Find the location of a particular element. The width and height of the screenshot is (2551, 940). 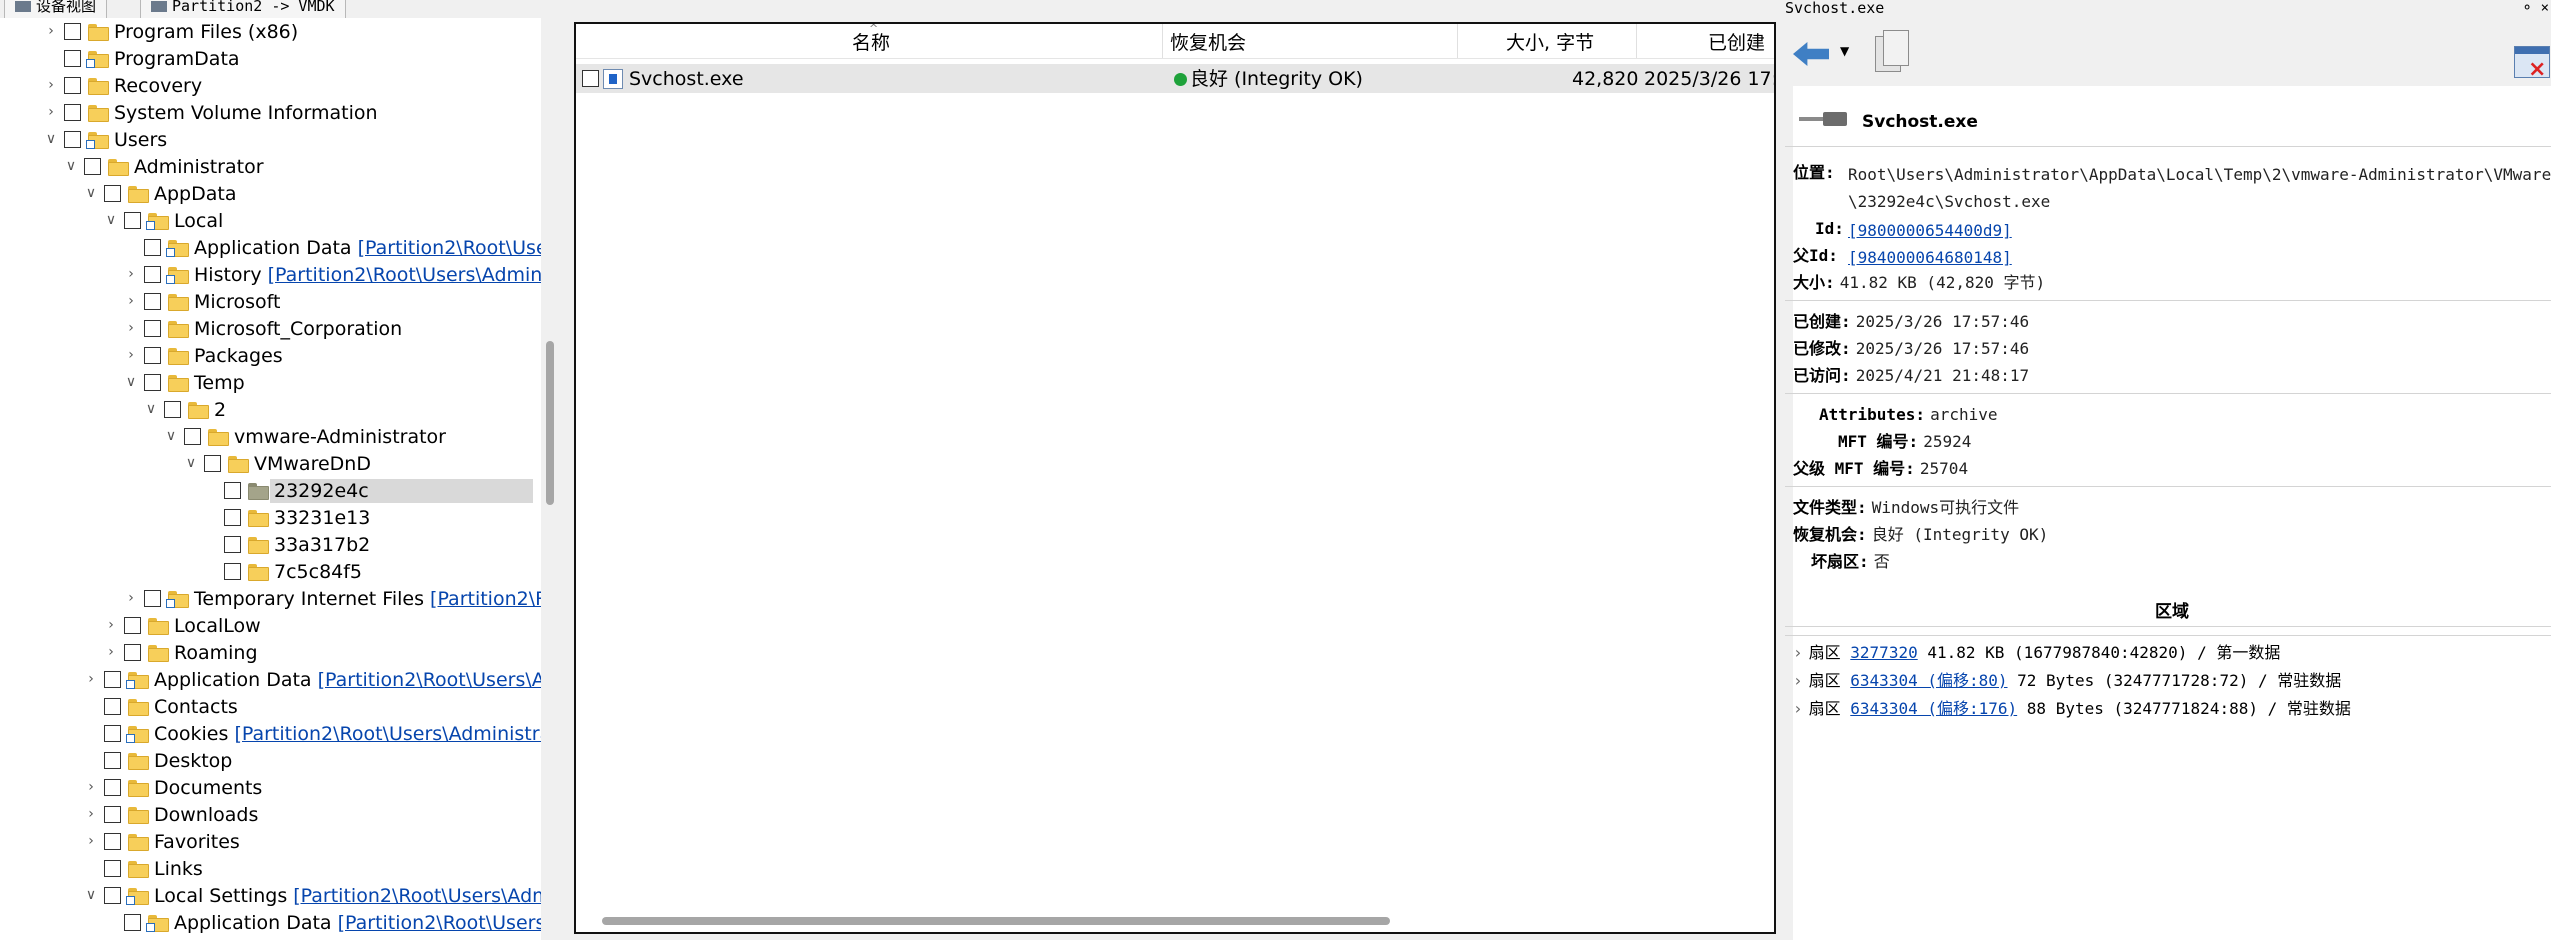

id-link: [9800000654400d9] is located at coordinates (1930, 230).